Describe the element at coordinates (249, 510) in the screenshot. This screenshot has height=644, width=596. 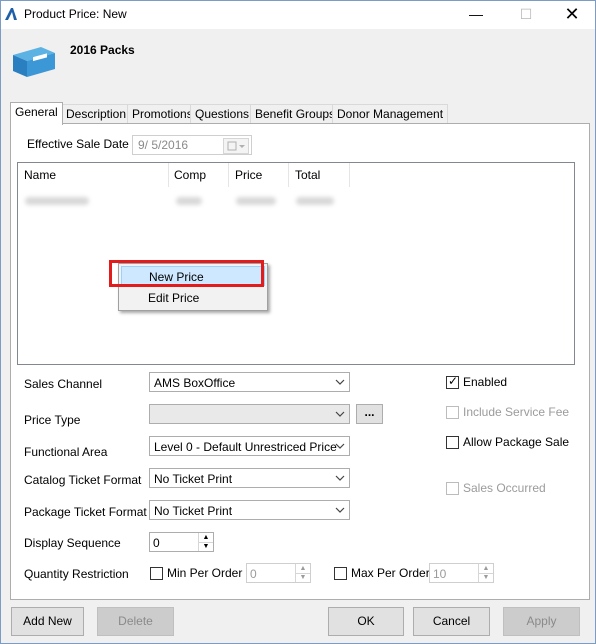
I see `package-ticket-format-select: No Ticket Print` at that location.